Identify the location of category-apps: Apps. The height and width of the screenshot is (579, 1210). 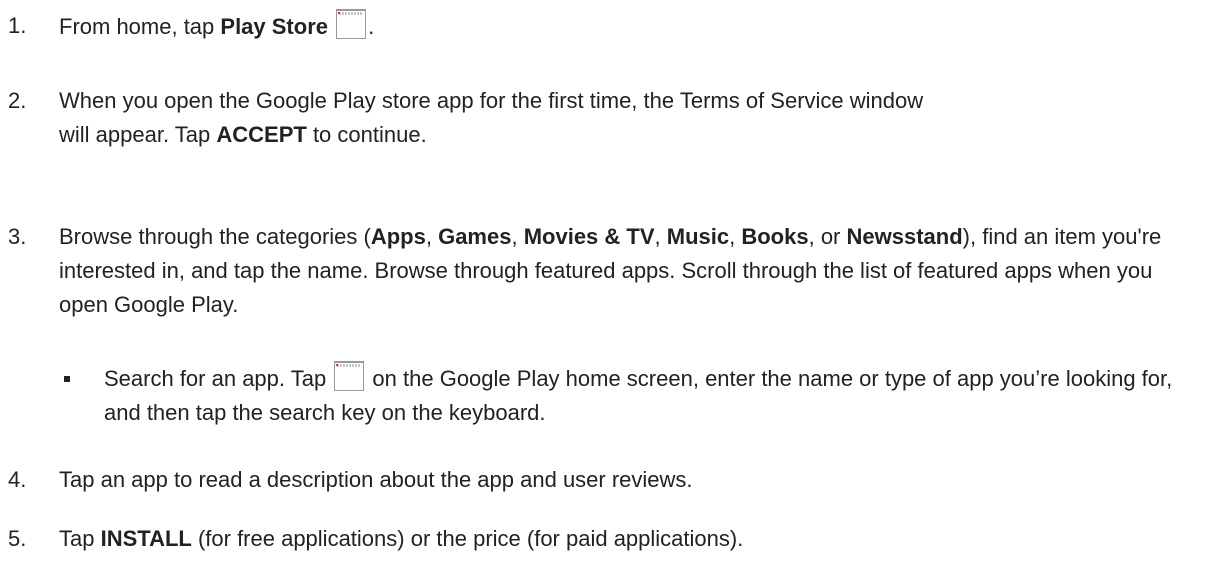
(398, 236).